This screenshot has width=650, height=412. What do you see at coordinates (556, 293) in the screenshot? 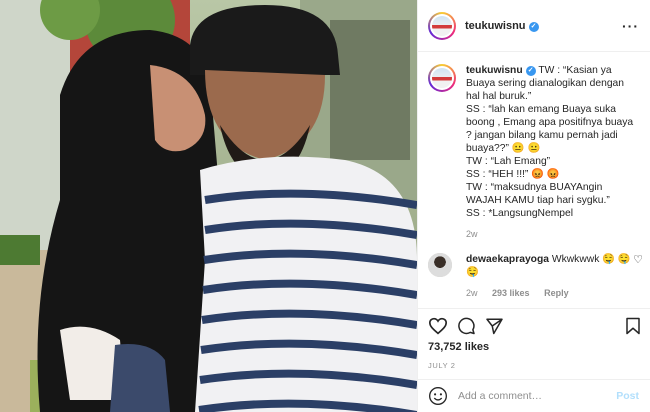
I see `reply-button: Reply` at bounding box center [556, 293].